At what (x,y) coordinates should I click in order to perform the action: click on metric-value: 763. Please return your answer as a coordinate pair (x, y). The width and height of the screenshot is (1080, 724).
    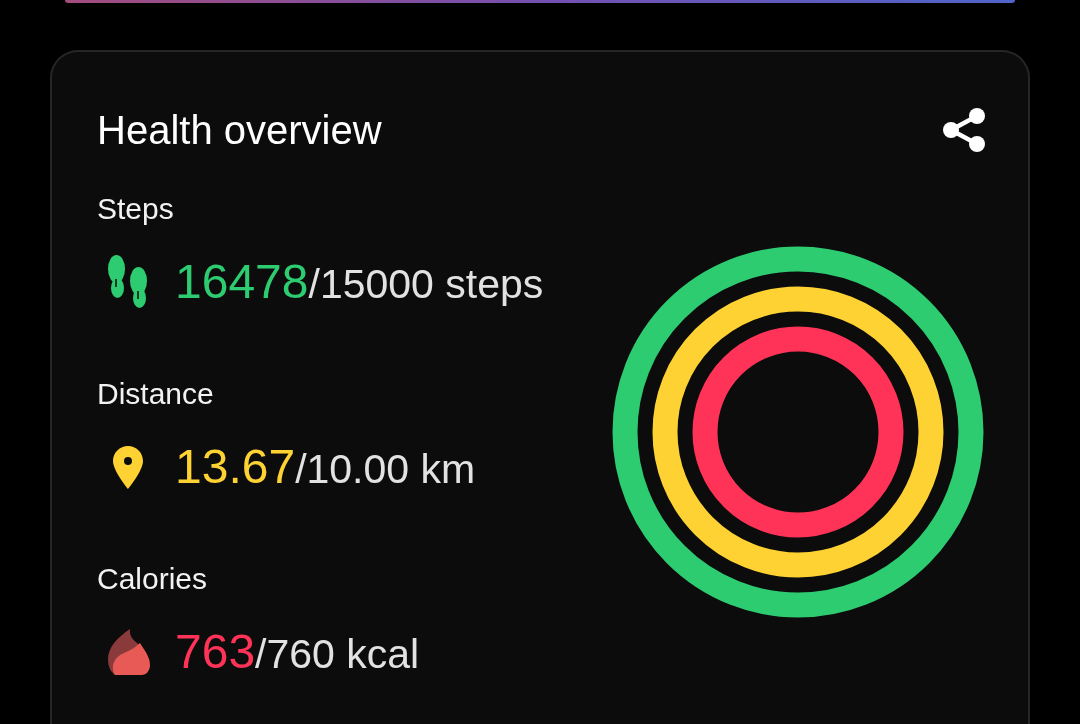
    Looking at the image, I should click on (215, 652).